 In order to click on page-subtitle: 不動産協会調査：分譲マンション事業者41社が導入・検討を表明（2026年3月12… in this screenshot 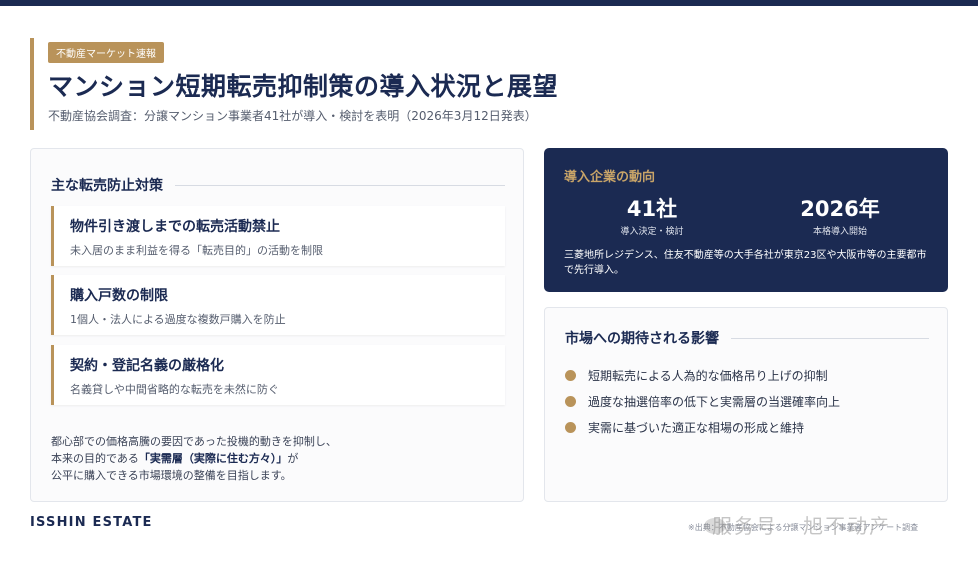, I will do `click(292, 116)`.